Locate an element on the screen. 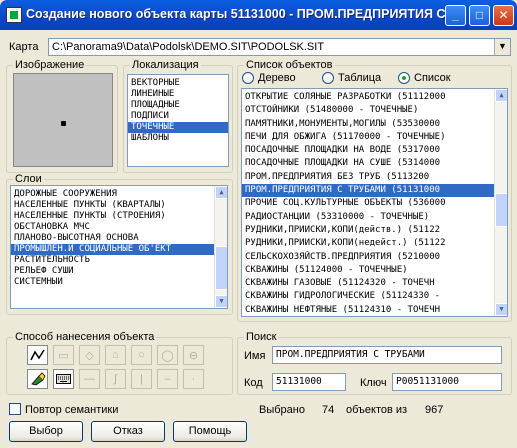 The height and width of the screenshot is (448, 517). keyboard-tool-icon is located at coordinates (63, 379).